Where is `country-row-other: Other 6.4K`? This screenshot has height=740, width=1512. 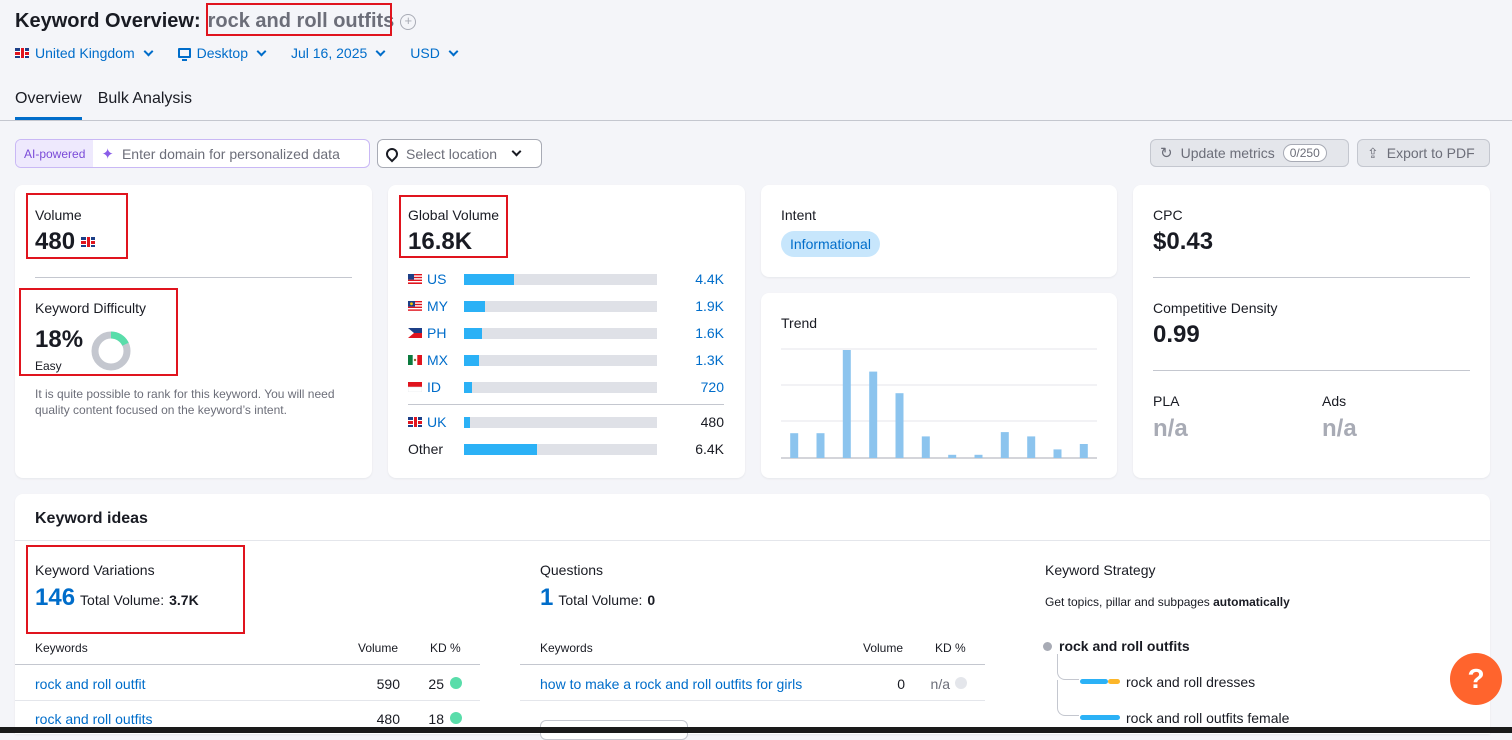 country-row-other: Other 6.4K is located at coordinates (566, 449).